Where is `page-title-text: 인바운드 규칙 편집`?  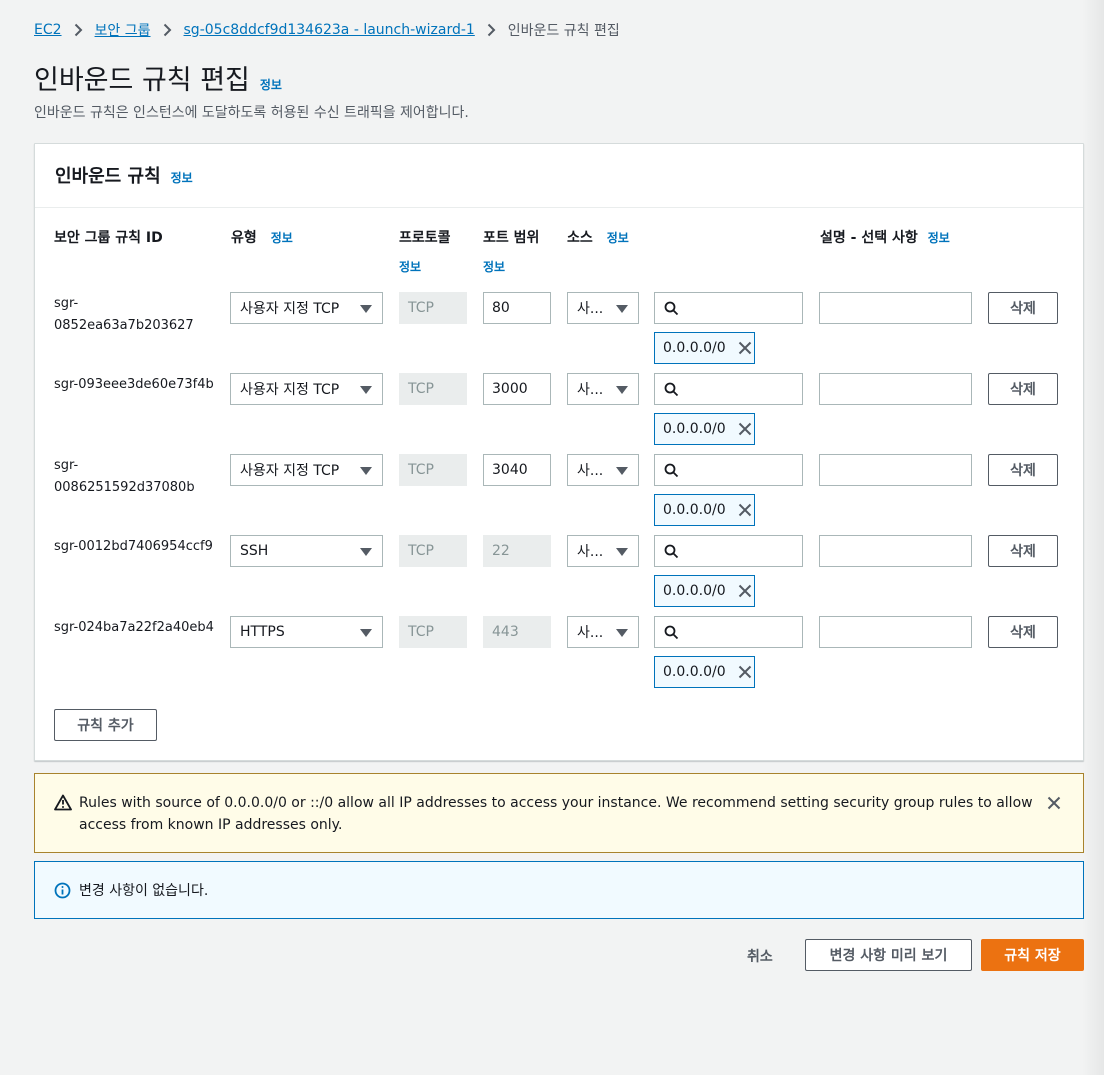 page-title-text: 인바운드 규칙 편집 is located at coordinates (142, 80).